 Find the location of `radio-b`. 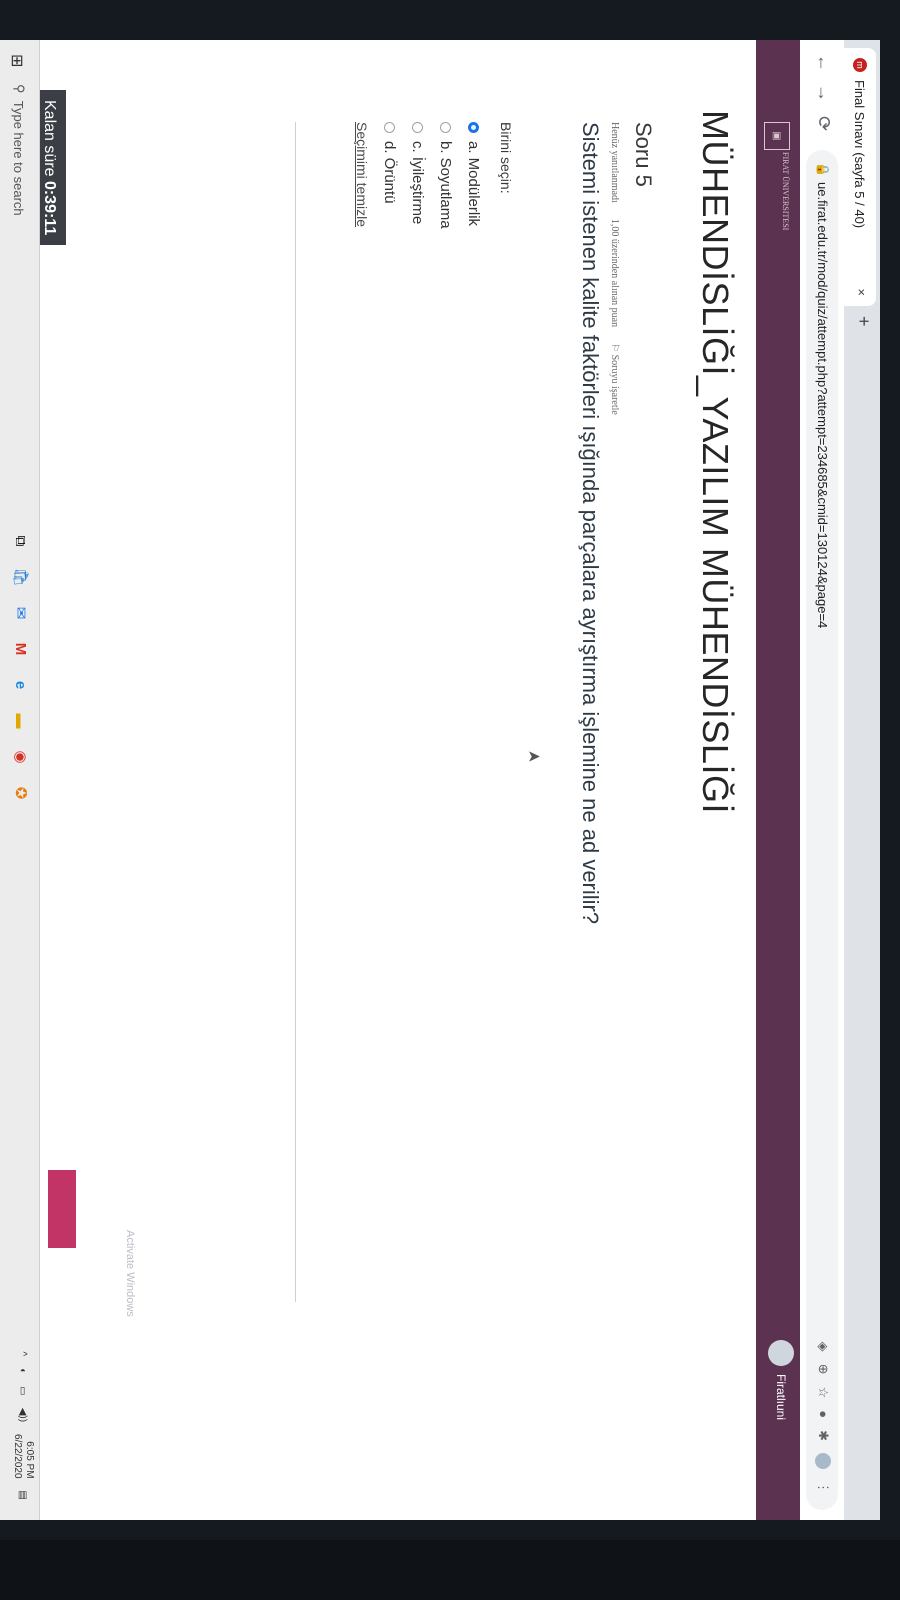

radio-b is located at coordinates (446, 127).